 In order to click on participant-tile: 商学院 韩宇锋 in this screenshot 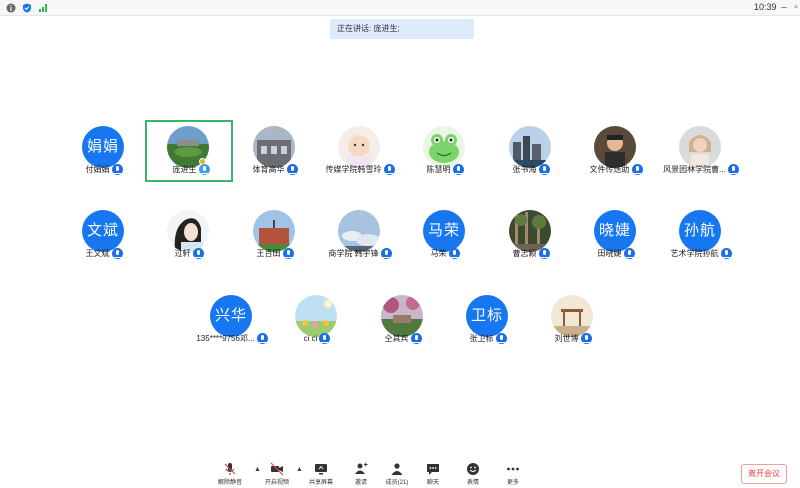, I will do `click(360, 235)`.